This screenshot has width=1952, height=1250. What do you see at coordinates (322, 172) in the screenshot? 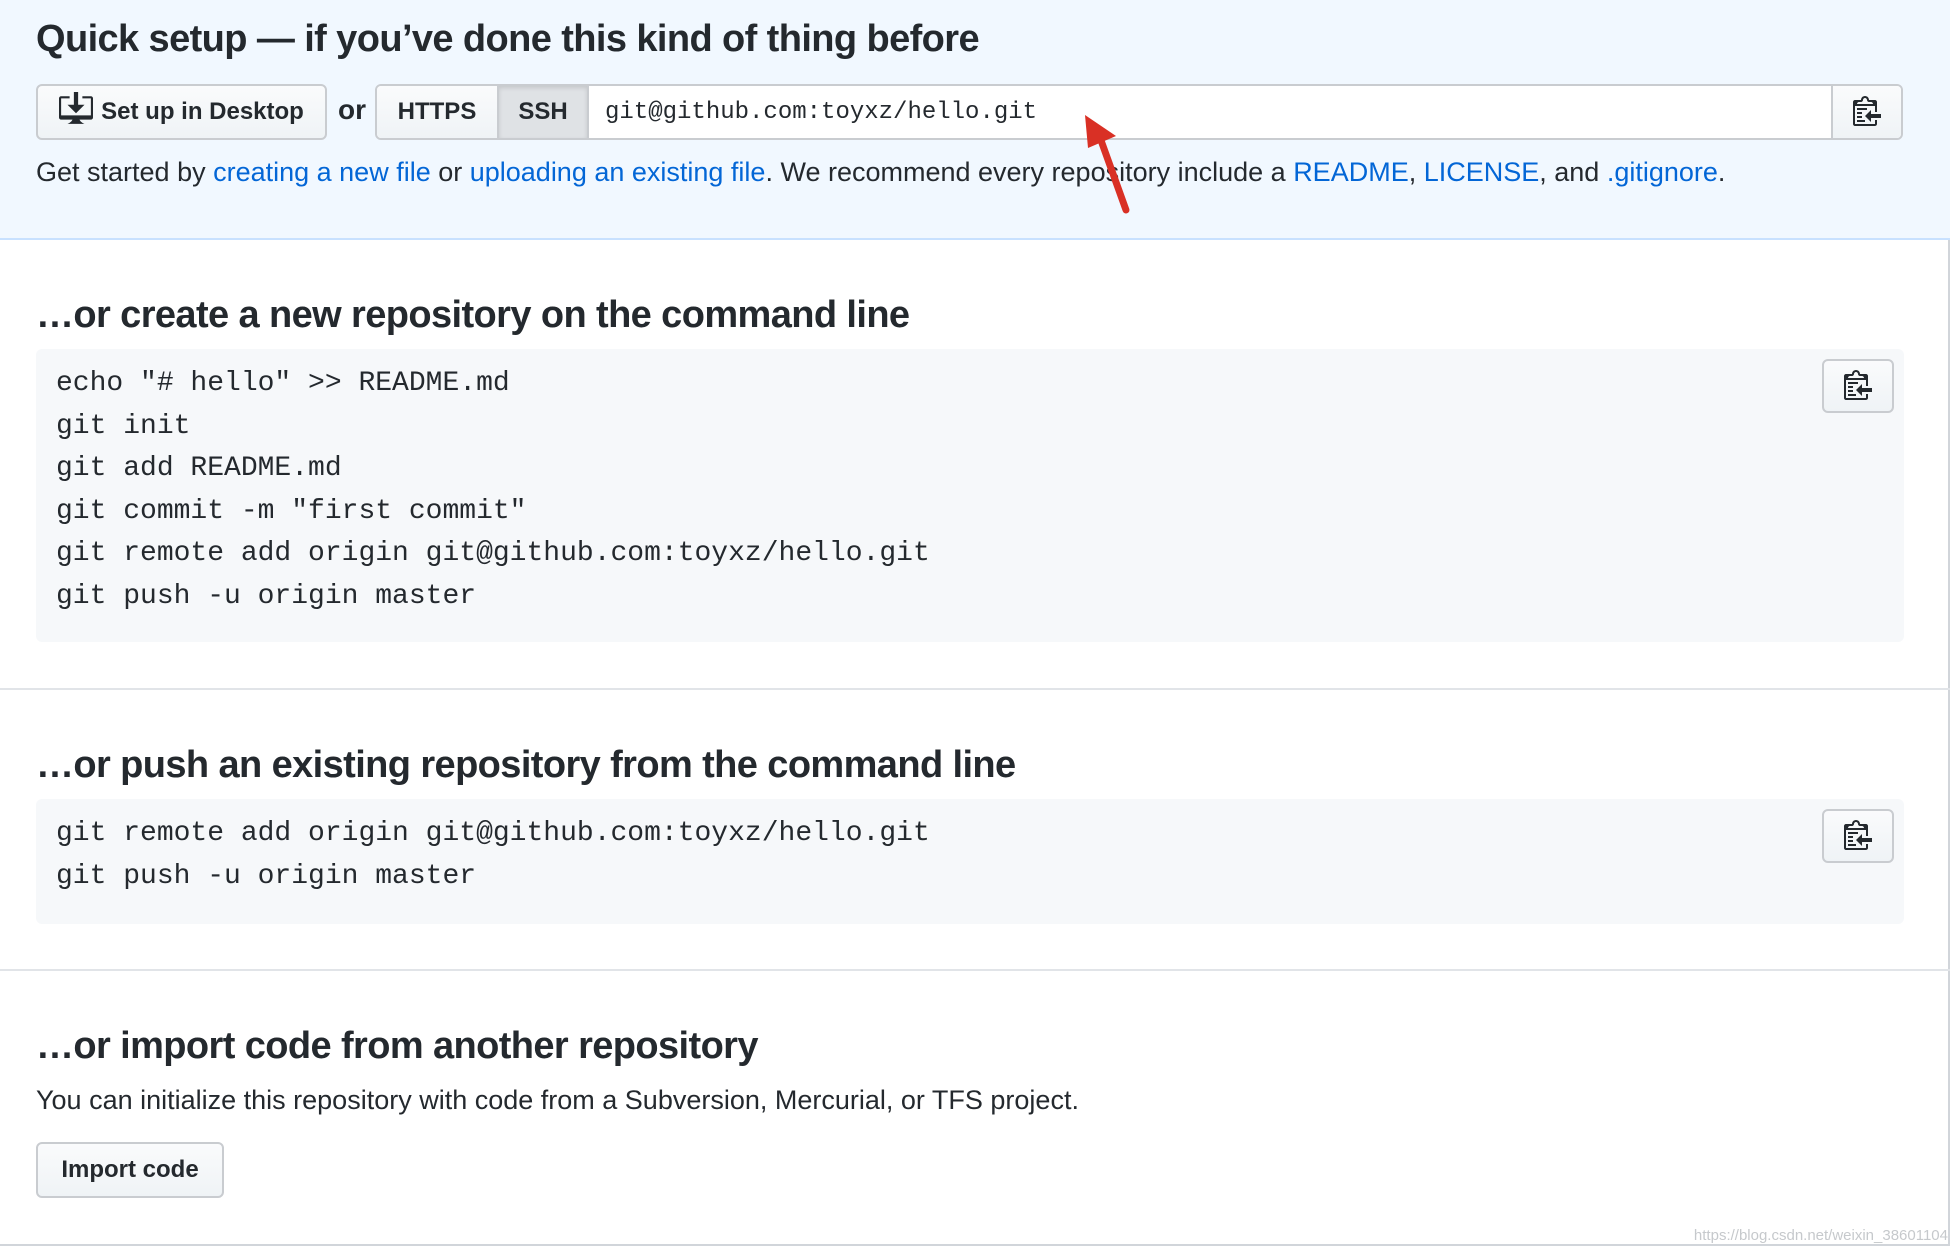
I see `creating-new-file-link: creating a new file` at bounding box center [322, 172].